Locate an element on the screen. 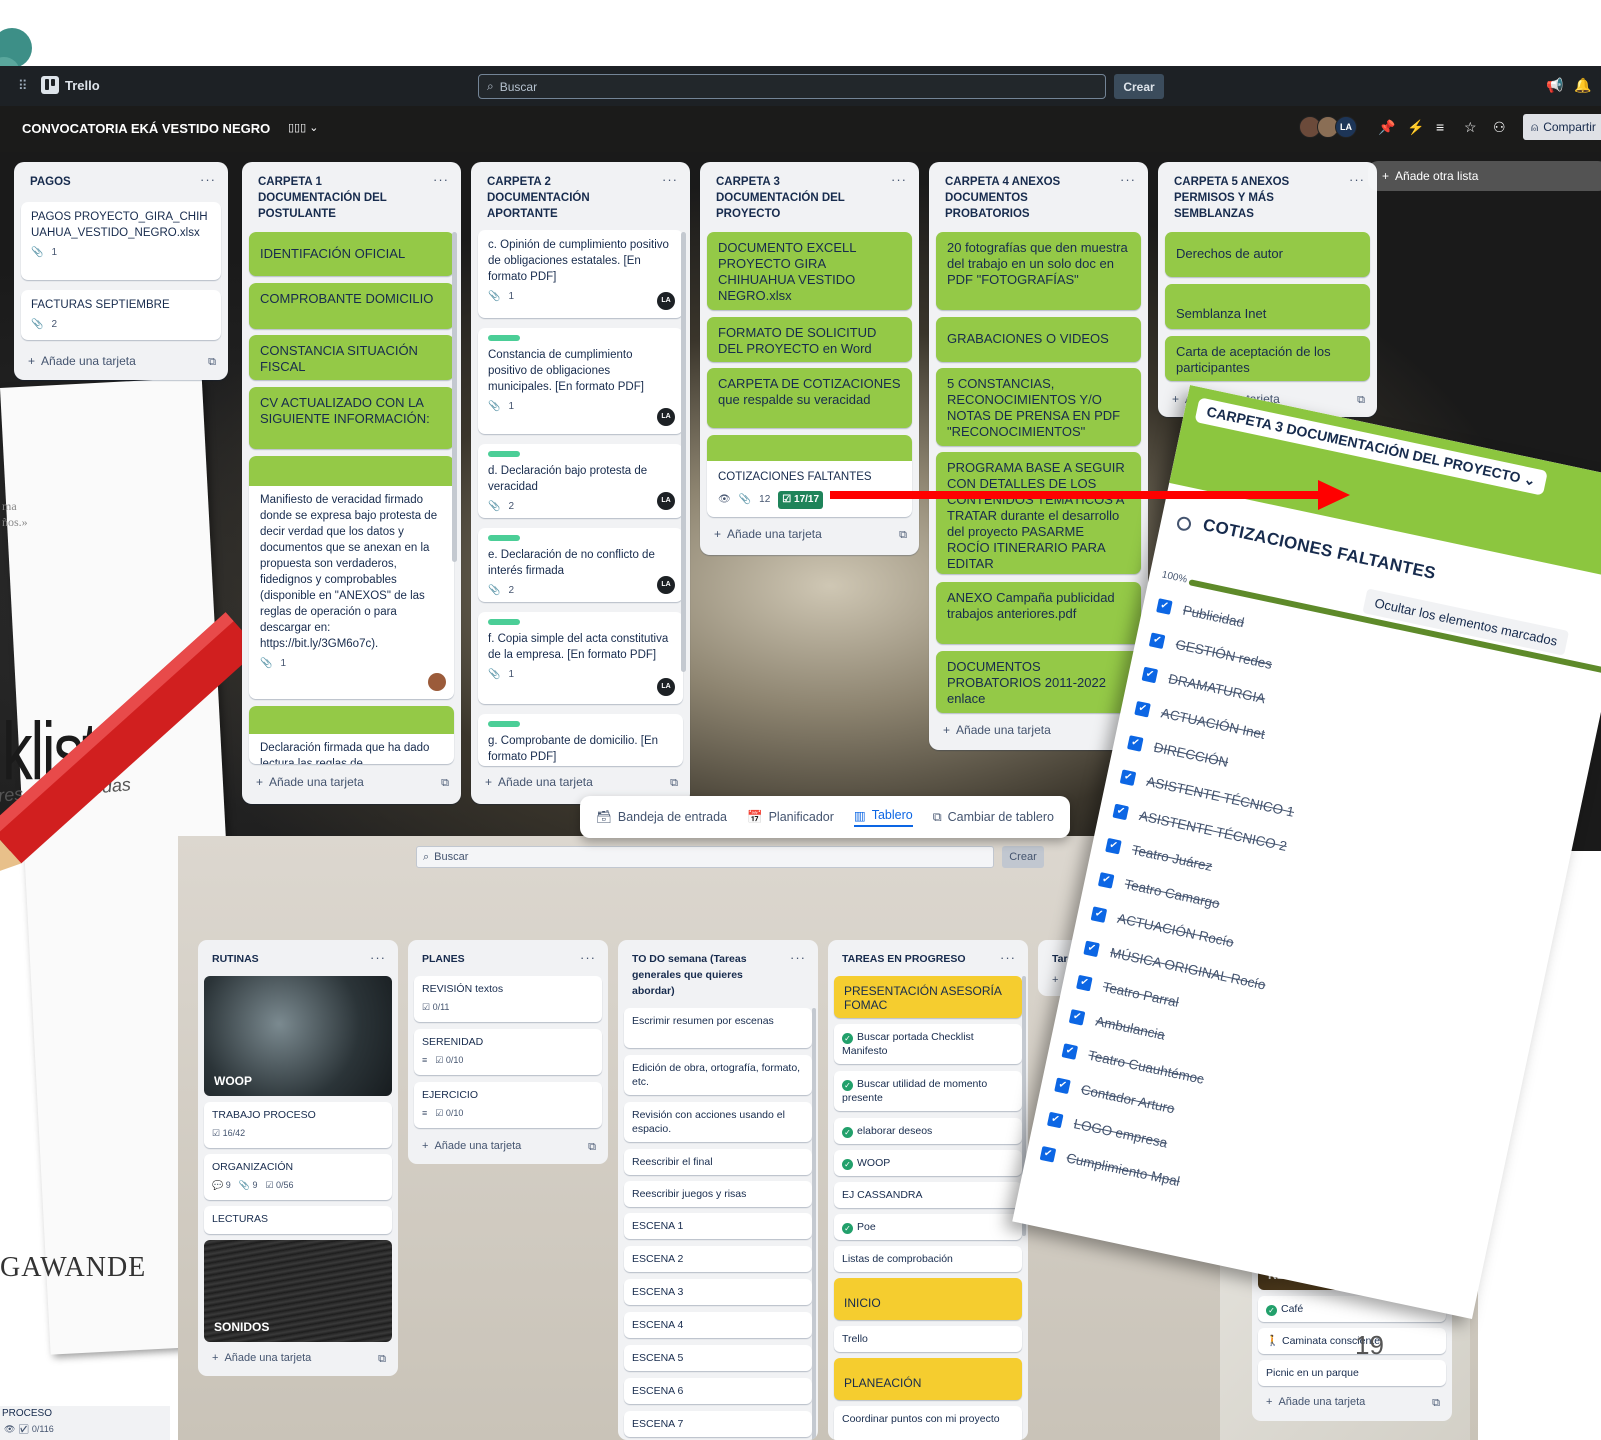 The height and width of the screenshot is (1440, 1601). card: EJERCICIO ≡ ☑ 0/10 is located at coordinates (508, 1105).